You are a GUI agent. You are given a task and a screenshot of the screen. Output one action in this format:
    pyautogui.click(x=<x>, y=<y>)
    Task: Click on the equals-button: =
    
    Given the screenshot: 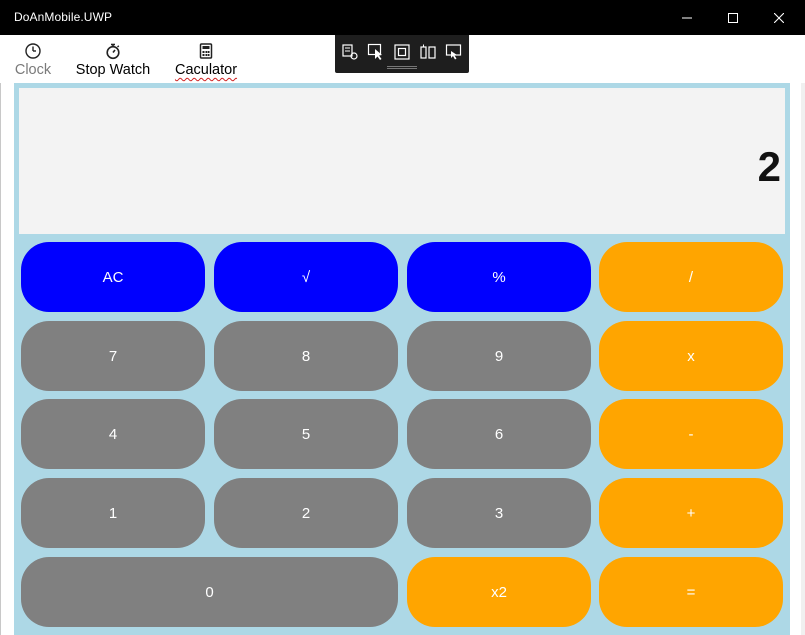 What is the action you would take?
    pyautogui.click(x=691, y=592)
    